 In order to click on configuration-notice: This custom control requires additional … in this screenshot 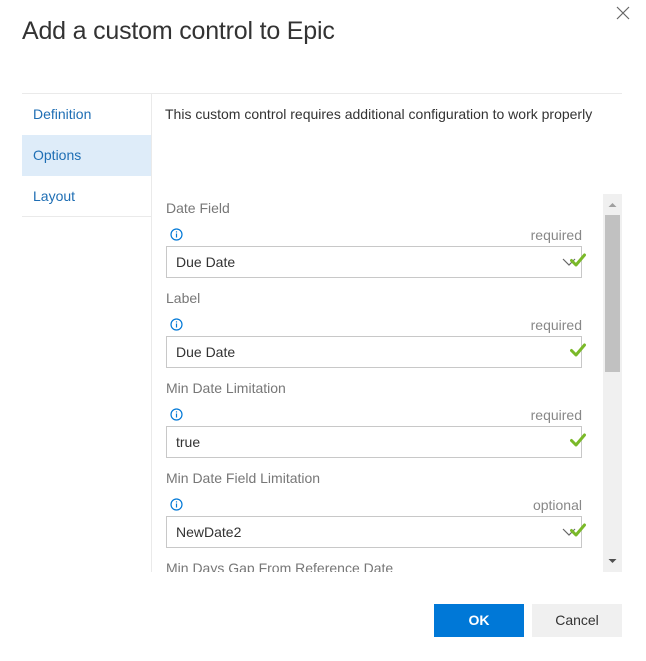, I will do `click(379, 114)`.